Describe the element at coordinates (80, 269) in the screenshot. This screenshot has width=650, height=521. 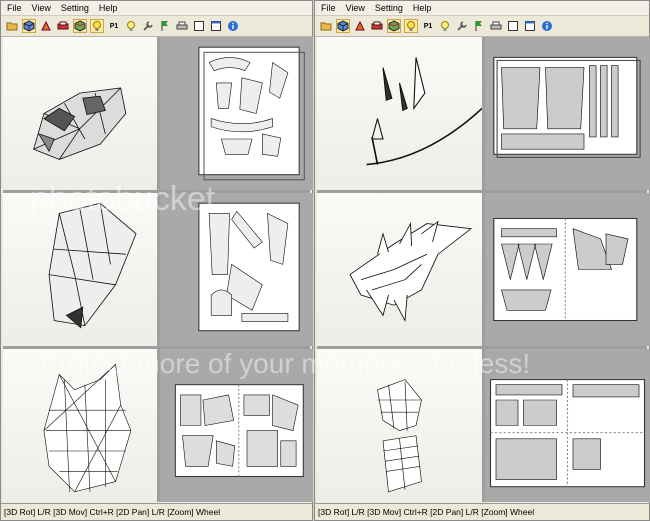
I see `3d-view-helmet-side` at that location.